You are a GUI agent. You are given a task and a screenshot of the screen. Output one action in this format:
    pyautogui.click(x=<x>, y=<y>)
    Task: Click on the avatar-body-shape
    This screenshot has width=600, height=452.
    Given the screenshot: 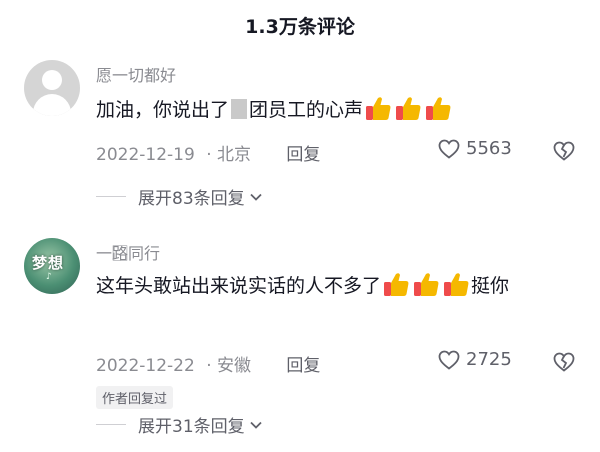 What is the action you would take?
    pyautogui.click(x=52, y=105)
    